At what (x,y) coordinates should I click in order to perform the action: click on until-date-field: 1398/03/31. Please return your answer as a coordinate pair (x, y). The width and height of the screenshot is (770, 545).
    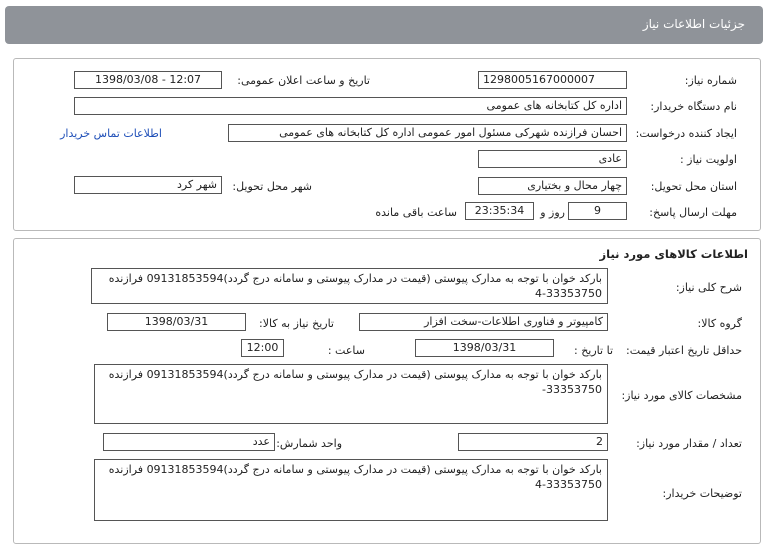
    Looking at the image, I should click on (484, 348).